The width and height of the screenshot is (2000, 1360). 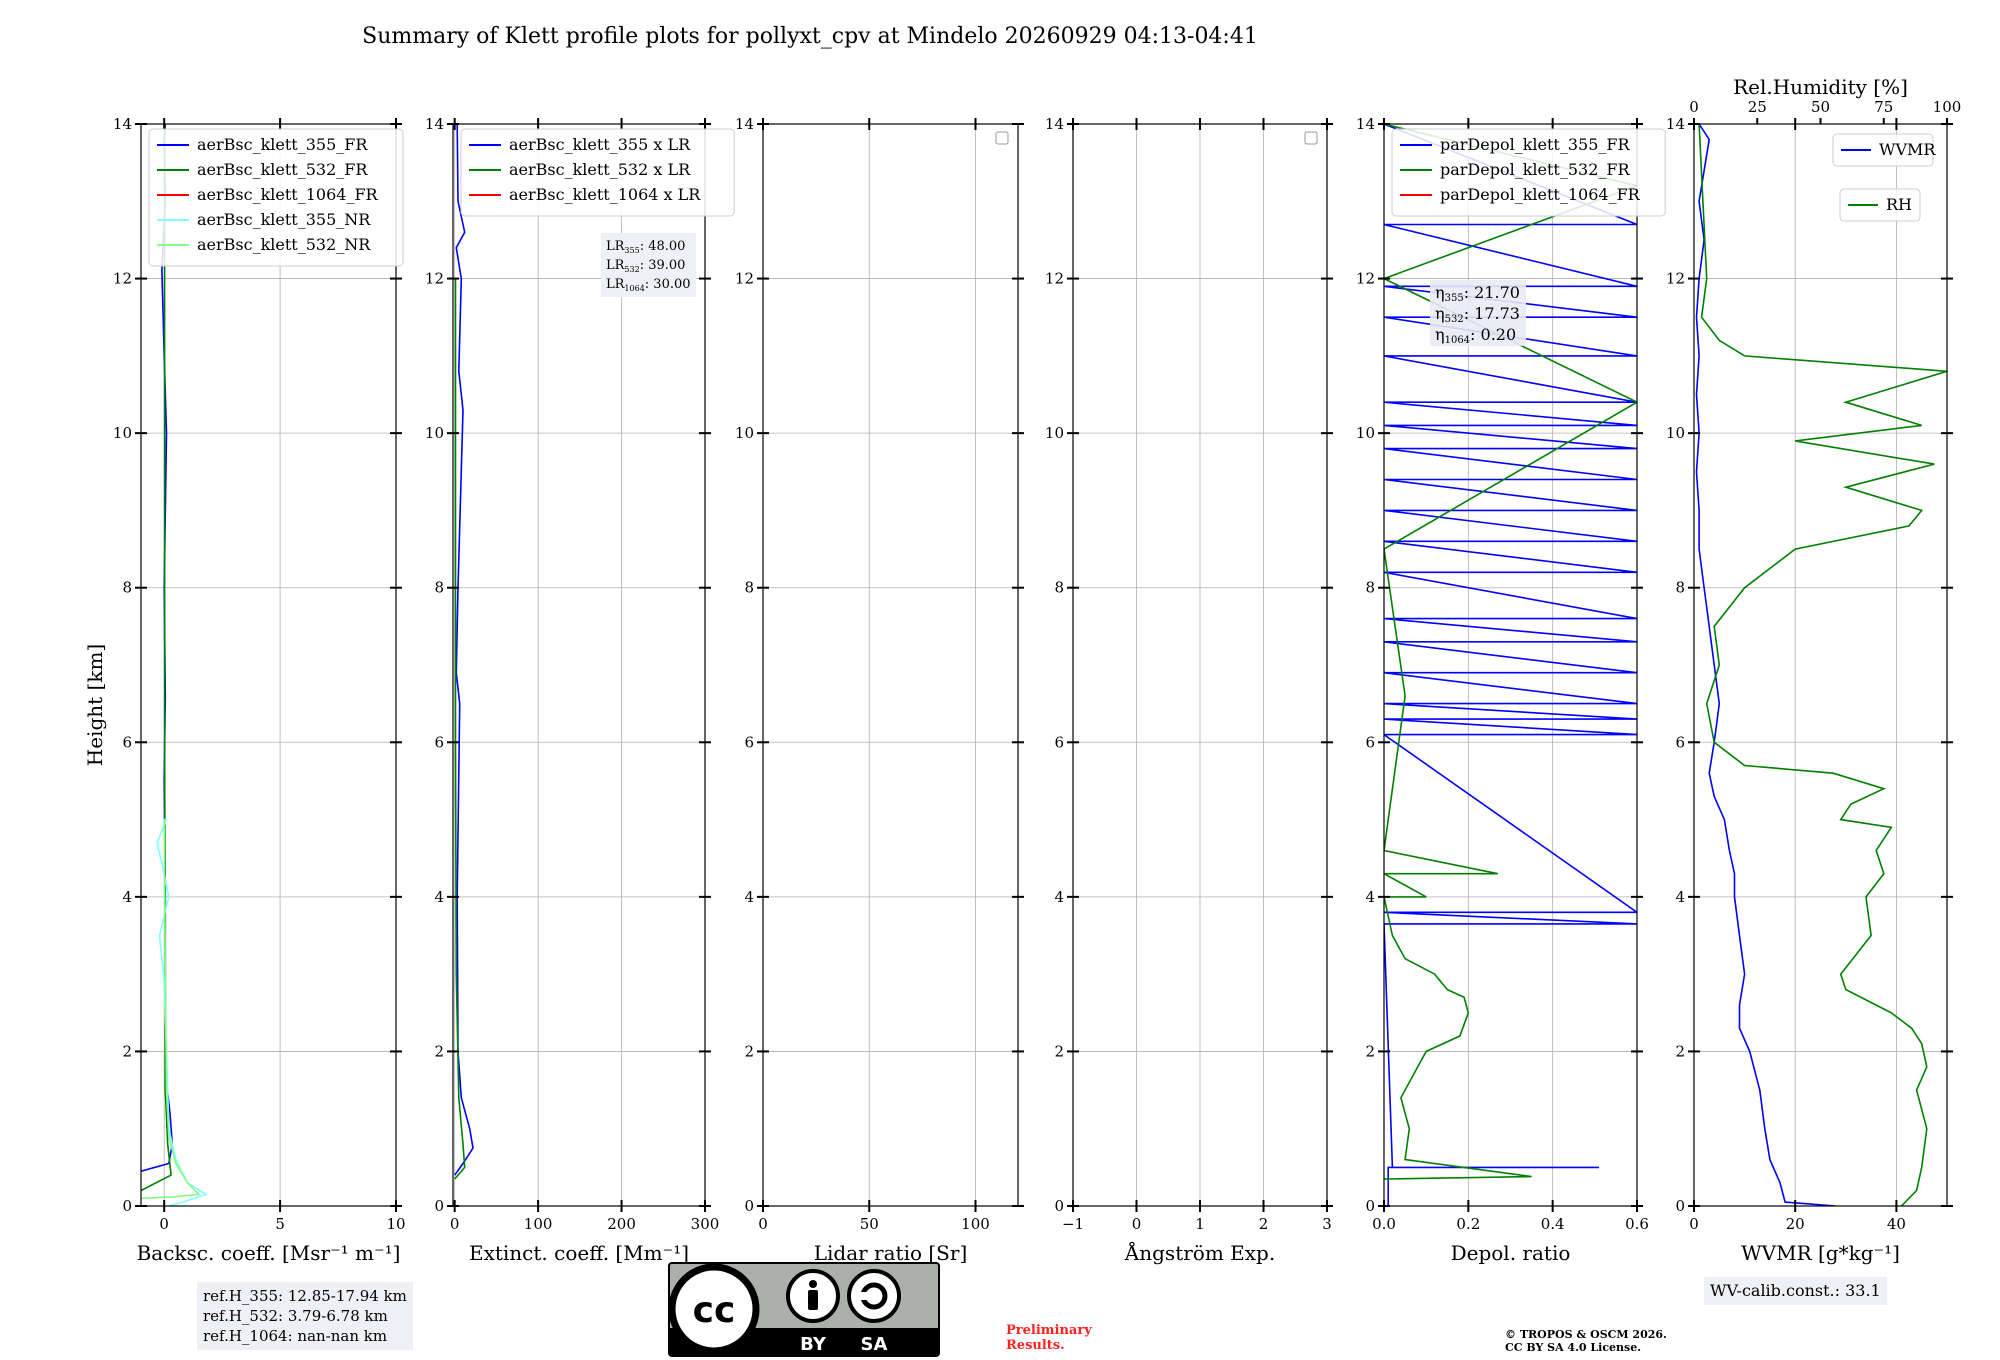 What do you see at coordinates (804, 1309) in the screenshot?
I see `cc-by-sa-badge: cc BY SA` at bounding box center [804, 1309].